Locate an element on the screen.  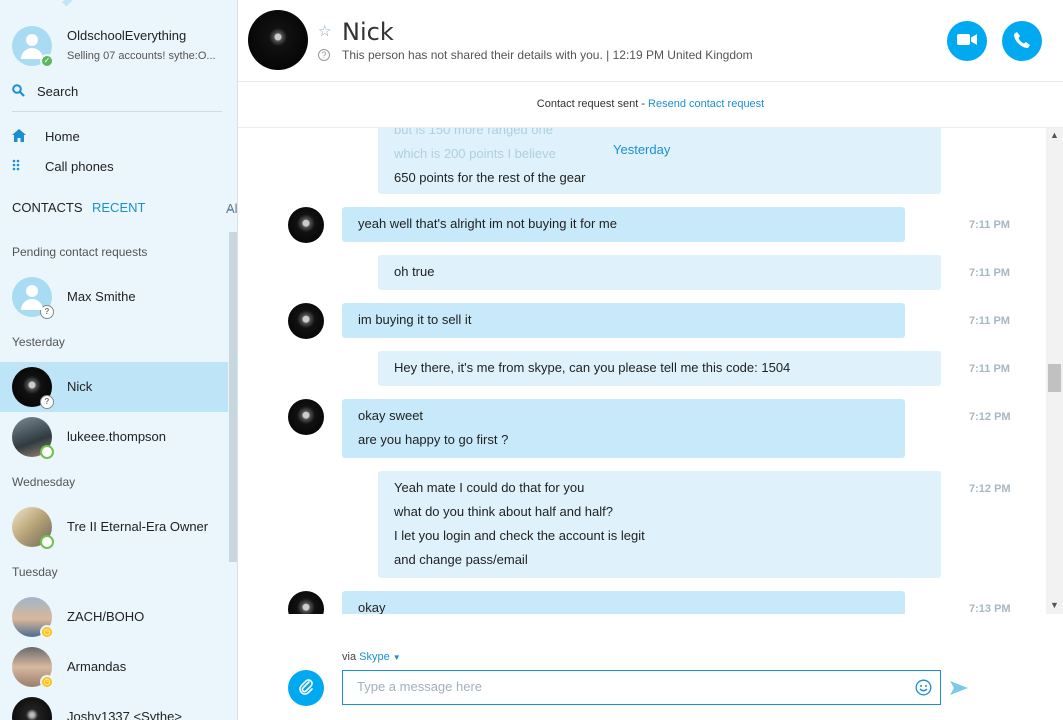
request-status-text: Contact request sent - is located at coordinates (592, 104).